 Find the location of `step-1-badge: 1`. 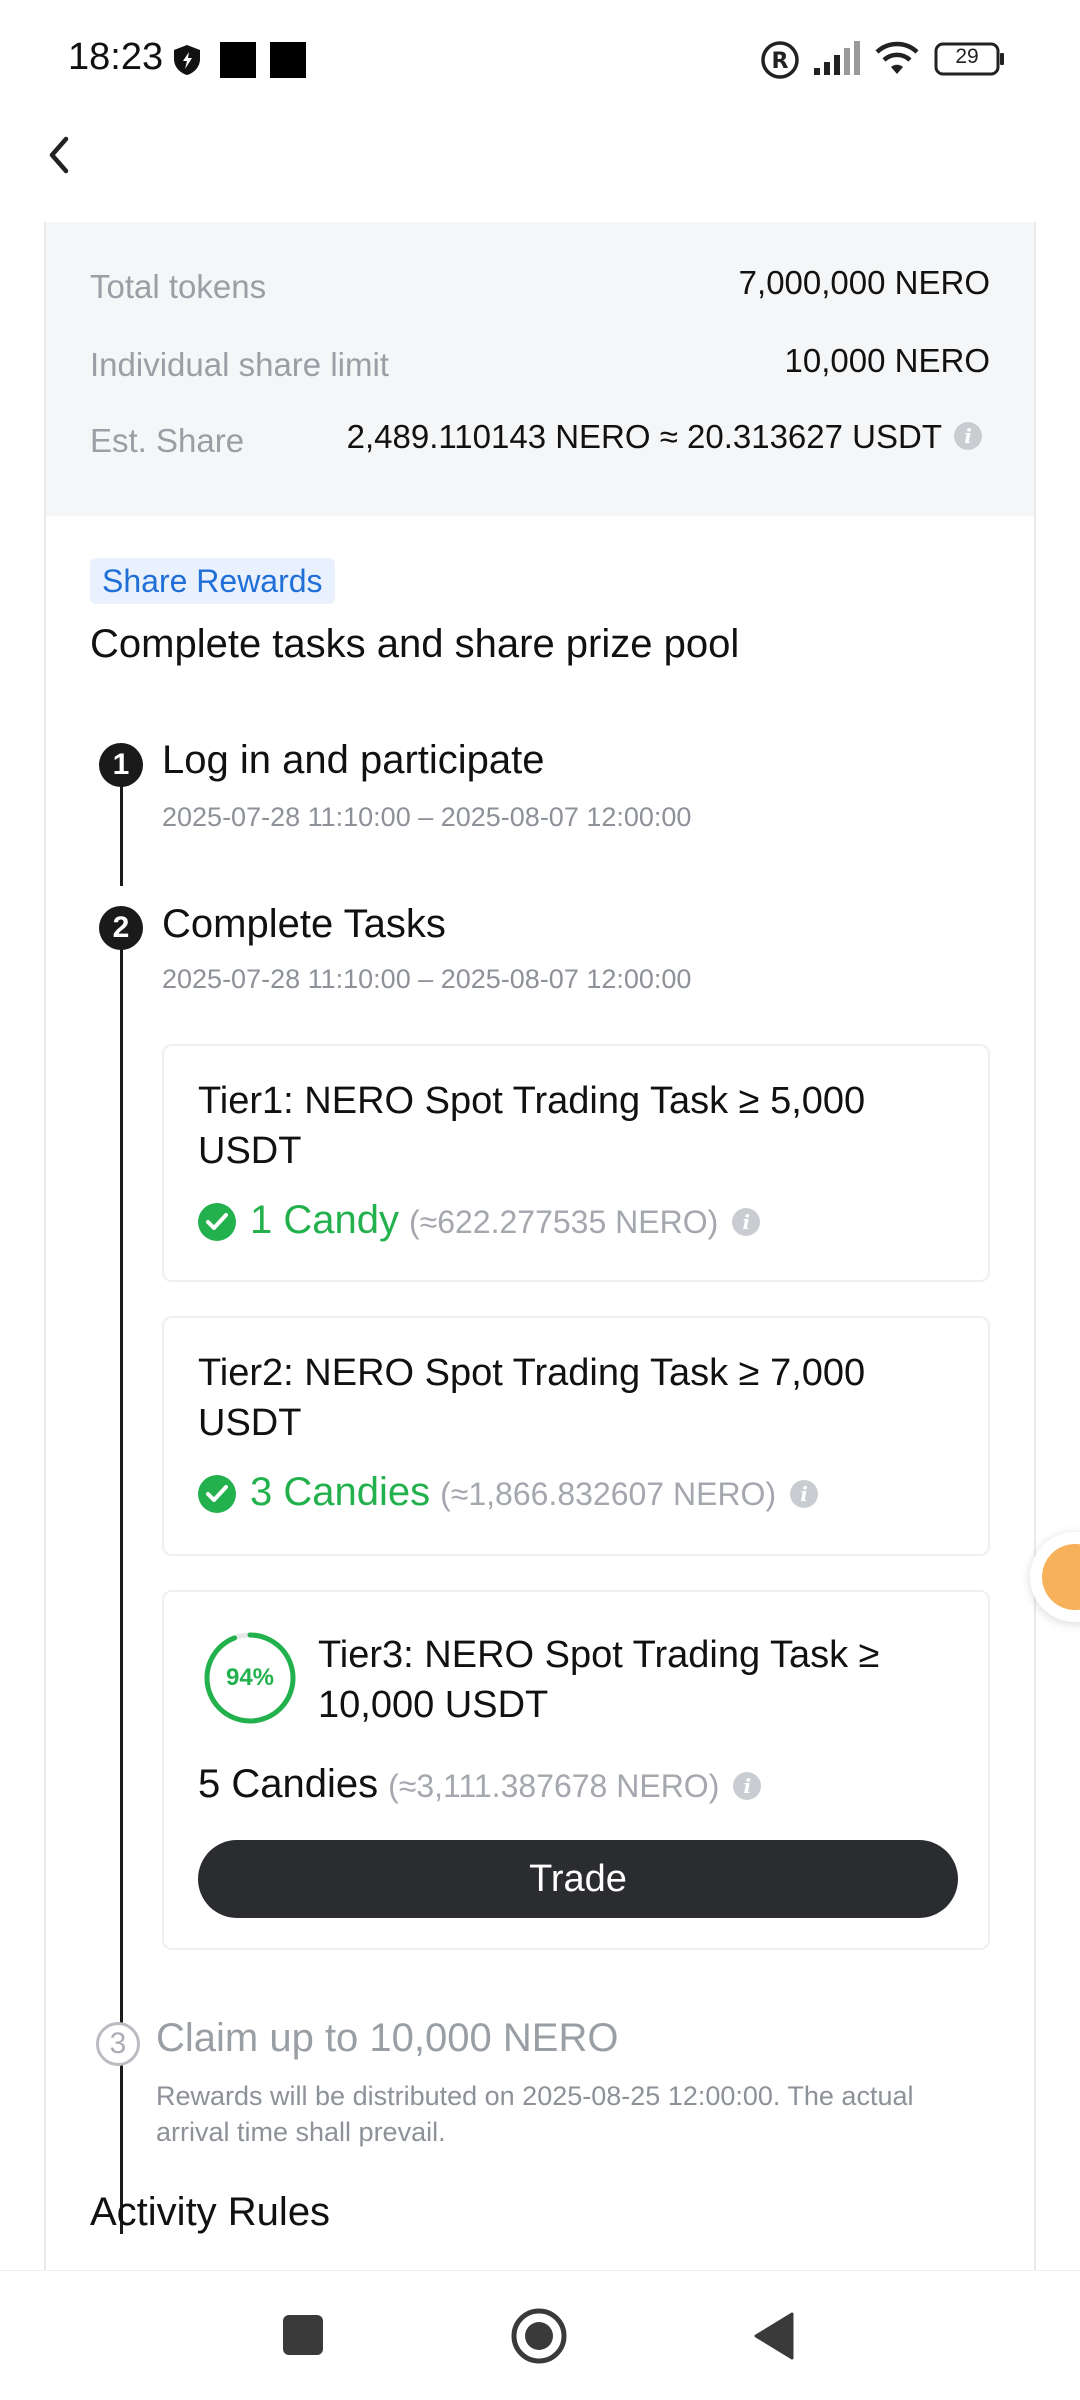

step-1-badge: 1 is located at coordinates (121, 765).